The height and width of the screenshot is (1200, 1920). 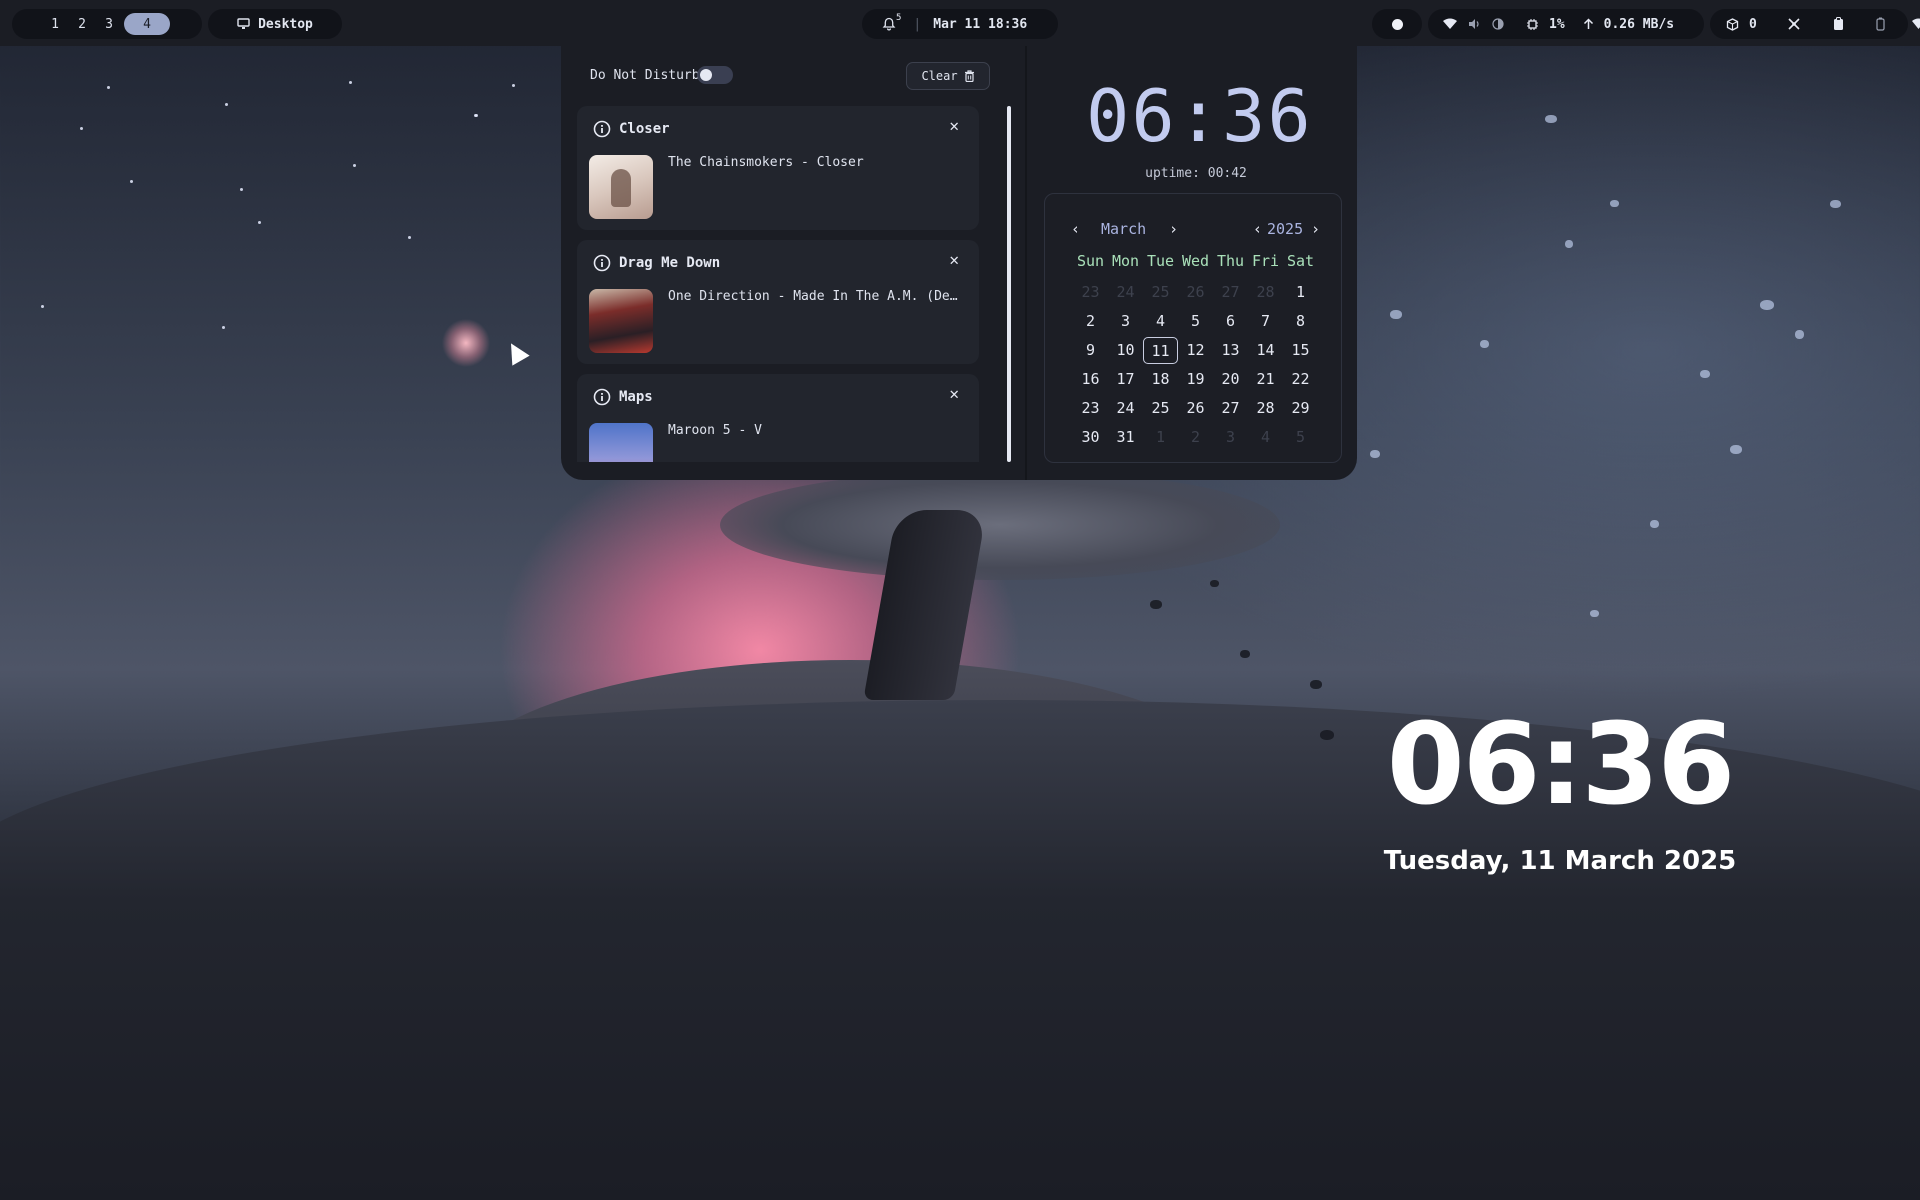 I want to click on calendar-day-today: 11, so click(x=1160, y=350).